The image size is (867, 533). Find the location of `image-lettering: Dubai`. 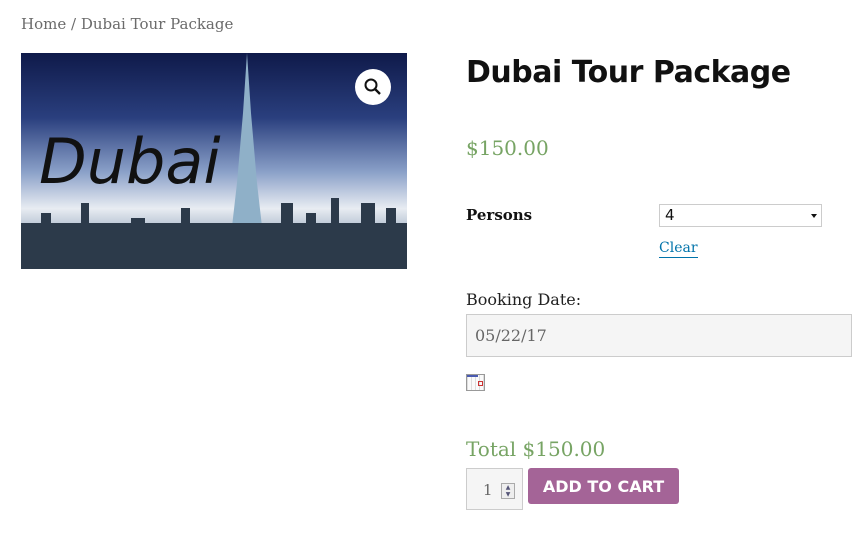

image-lettering: Dubai is located at coordinates (130, 161).